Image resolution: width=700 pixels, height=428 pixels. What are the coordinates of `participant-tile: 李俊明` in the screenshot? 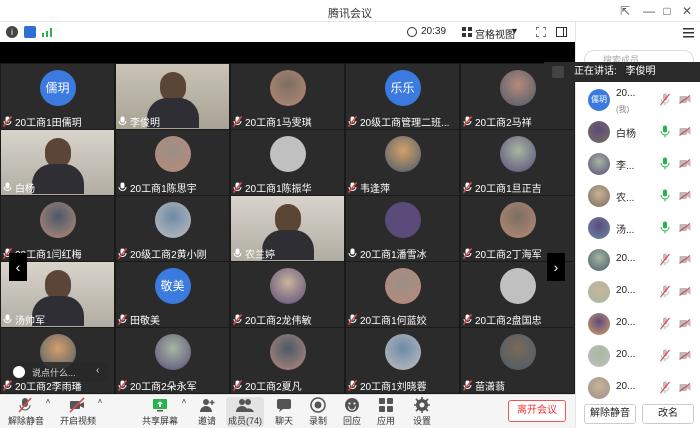 It's located at (172, 96).